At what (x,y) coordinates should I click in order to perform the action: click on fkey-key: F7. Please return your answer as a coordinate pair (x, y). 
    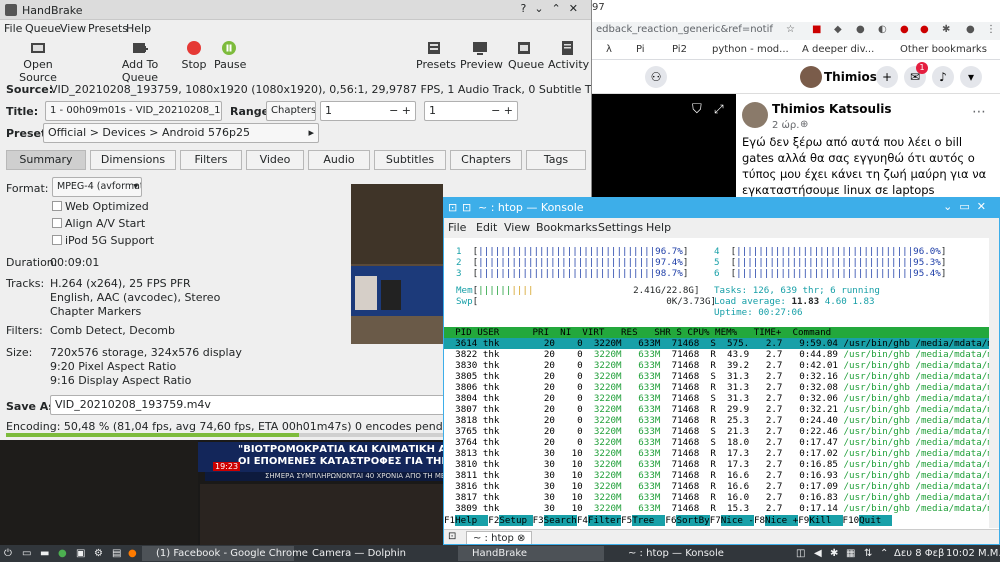
    Looking at the image, I should click on (715, 520).